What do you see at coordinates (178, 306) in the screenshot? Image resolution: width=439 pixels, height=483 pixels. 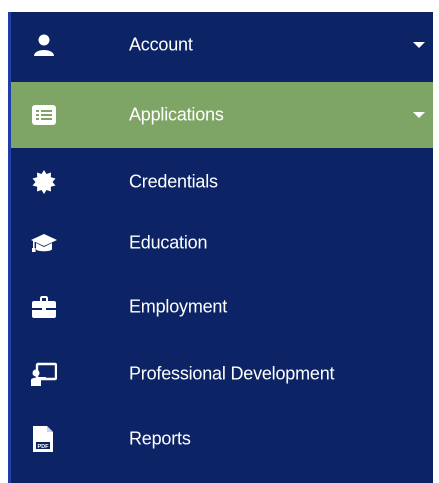 I see `sidebar-item-label: Employment` at bounding box center [178, 306].